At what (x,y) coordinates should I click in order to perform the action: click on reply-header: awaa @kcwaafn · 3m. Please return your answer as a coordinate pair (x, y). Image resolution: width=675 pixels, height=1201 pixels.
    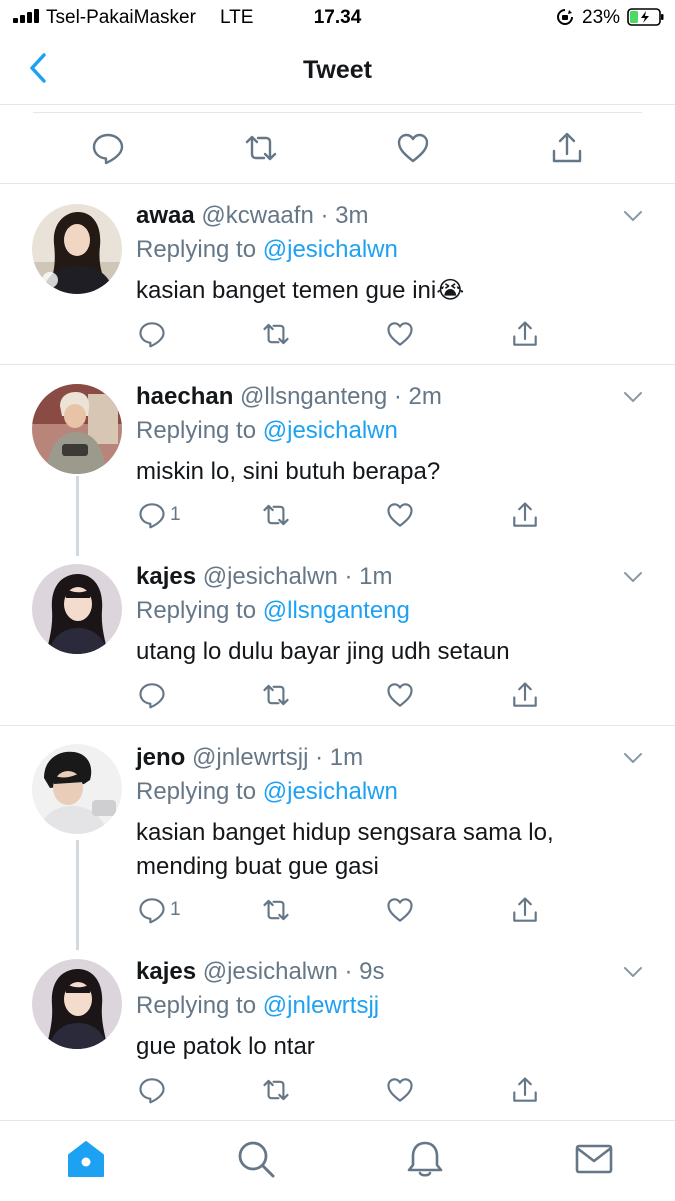
    Looking at the image, I should click on (252, 216).